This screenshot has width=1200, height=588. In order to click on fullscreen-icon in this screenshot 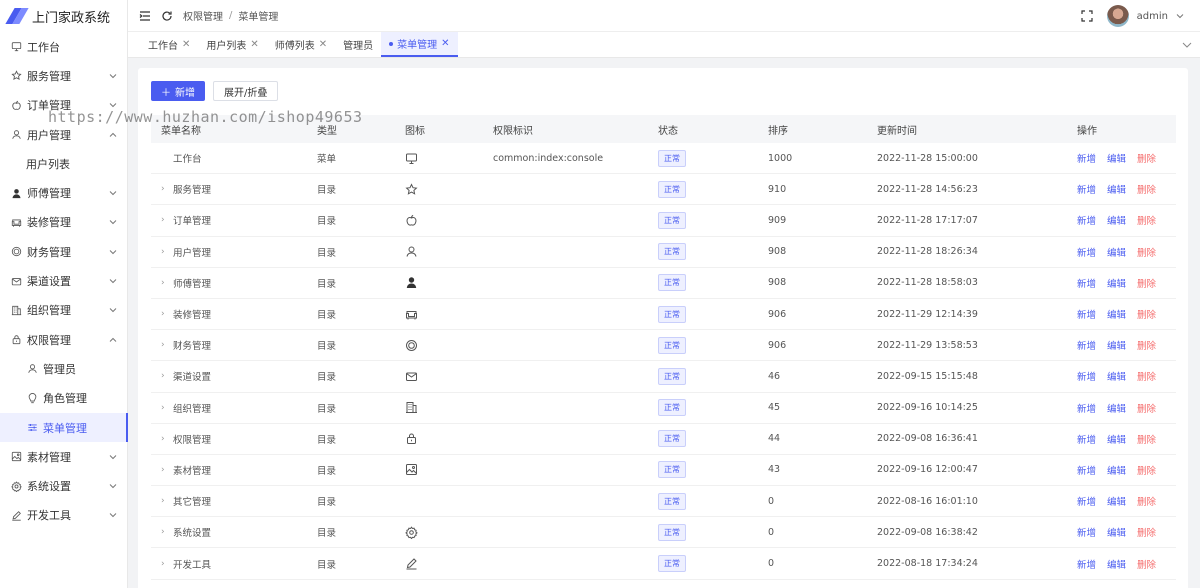, I will do `click(1087, 16)`.